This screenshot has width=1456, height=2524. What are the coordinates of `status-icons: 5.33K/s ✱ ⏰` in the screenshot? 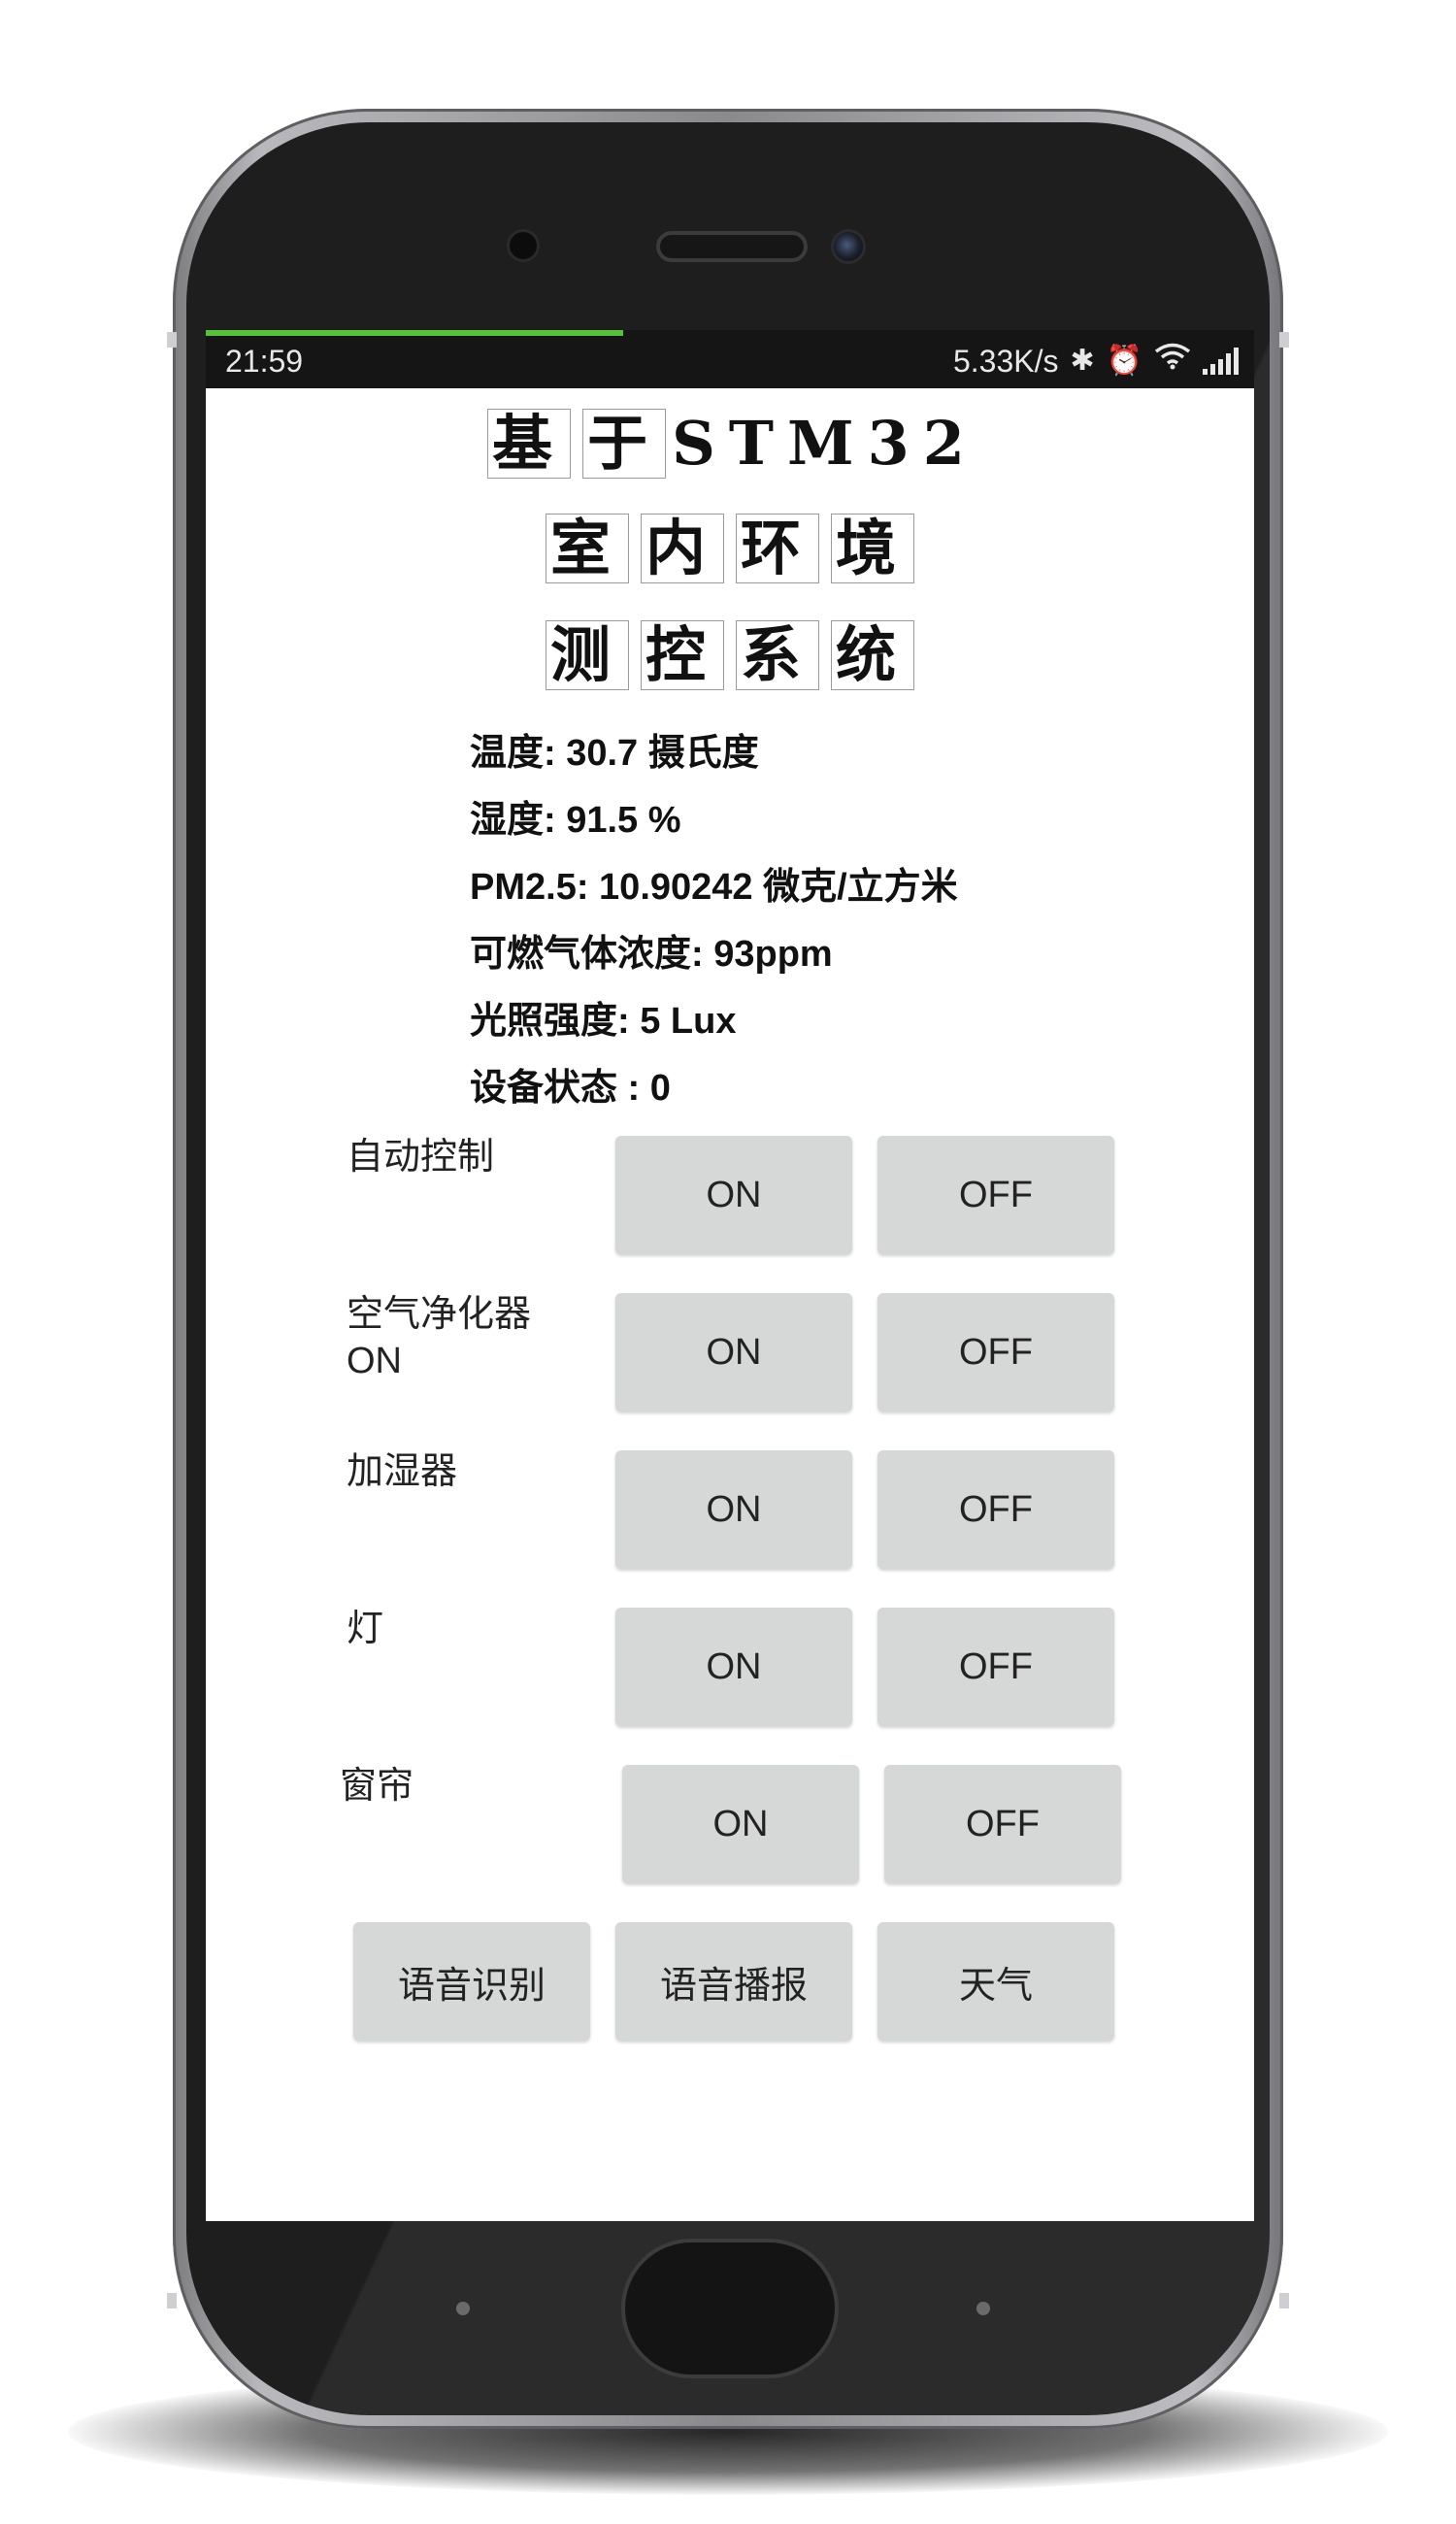 It's located at (1096, 361).